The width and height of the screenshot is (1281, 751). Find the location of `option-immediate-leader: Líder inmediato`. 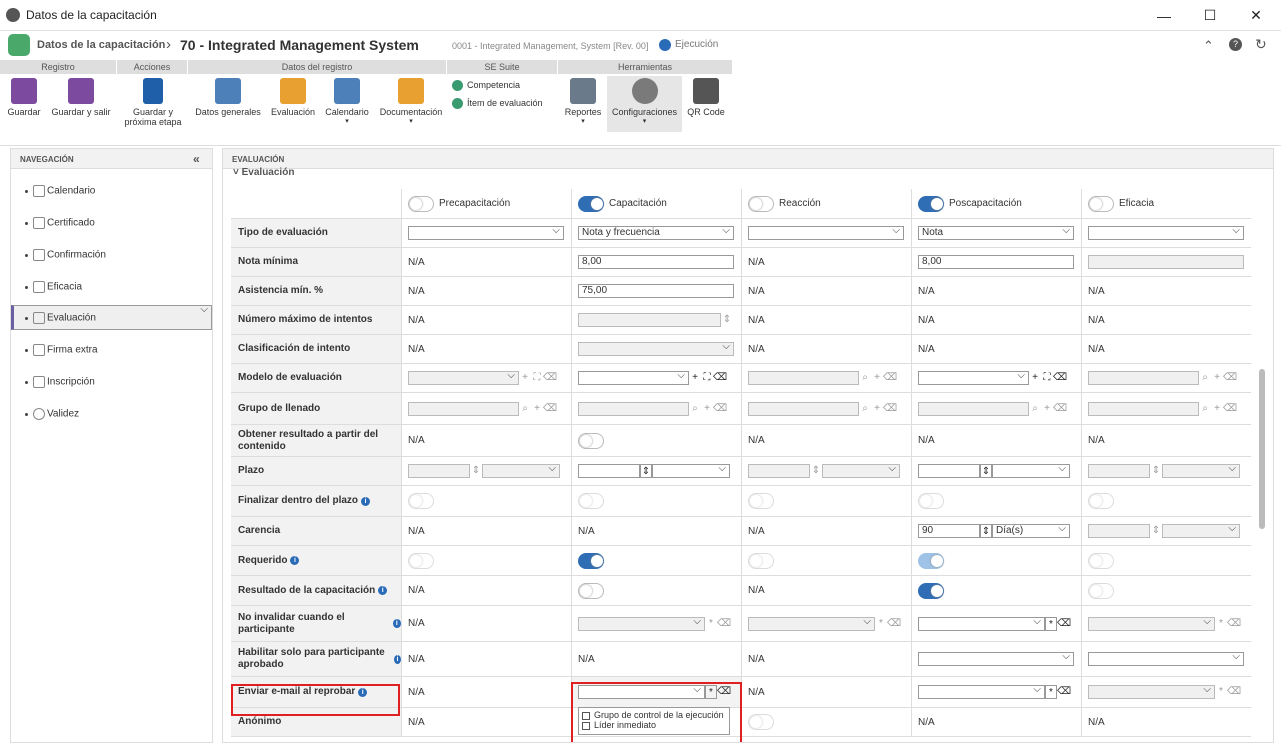

option-immediate-leader: Líder inmediato is located at coordinates (654, 725).